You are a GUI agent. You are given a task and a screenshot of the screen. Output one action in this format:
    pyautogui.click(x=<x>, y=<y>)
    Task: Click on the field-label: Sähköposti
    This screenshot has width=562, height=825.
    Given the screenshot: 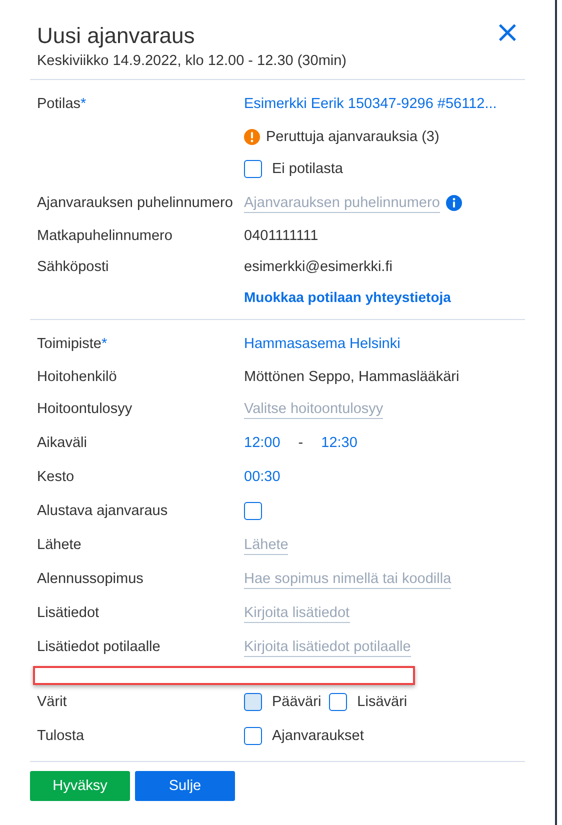 What is the action you would take?
    pyautogui.click(x=73, y=266)
    